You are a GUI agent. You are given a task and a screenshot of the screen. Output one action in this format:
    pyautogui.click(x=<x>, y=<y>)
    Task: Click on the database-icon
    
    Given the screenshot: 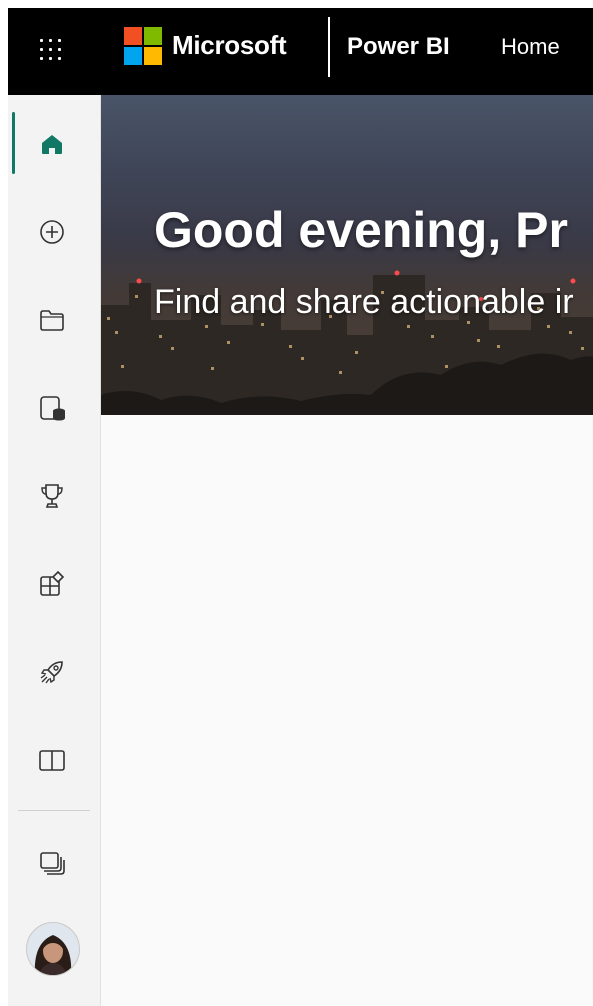 What is the action you would take?
    pyautogui.click(x=52, y=408)
    